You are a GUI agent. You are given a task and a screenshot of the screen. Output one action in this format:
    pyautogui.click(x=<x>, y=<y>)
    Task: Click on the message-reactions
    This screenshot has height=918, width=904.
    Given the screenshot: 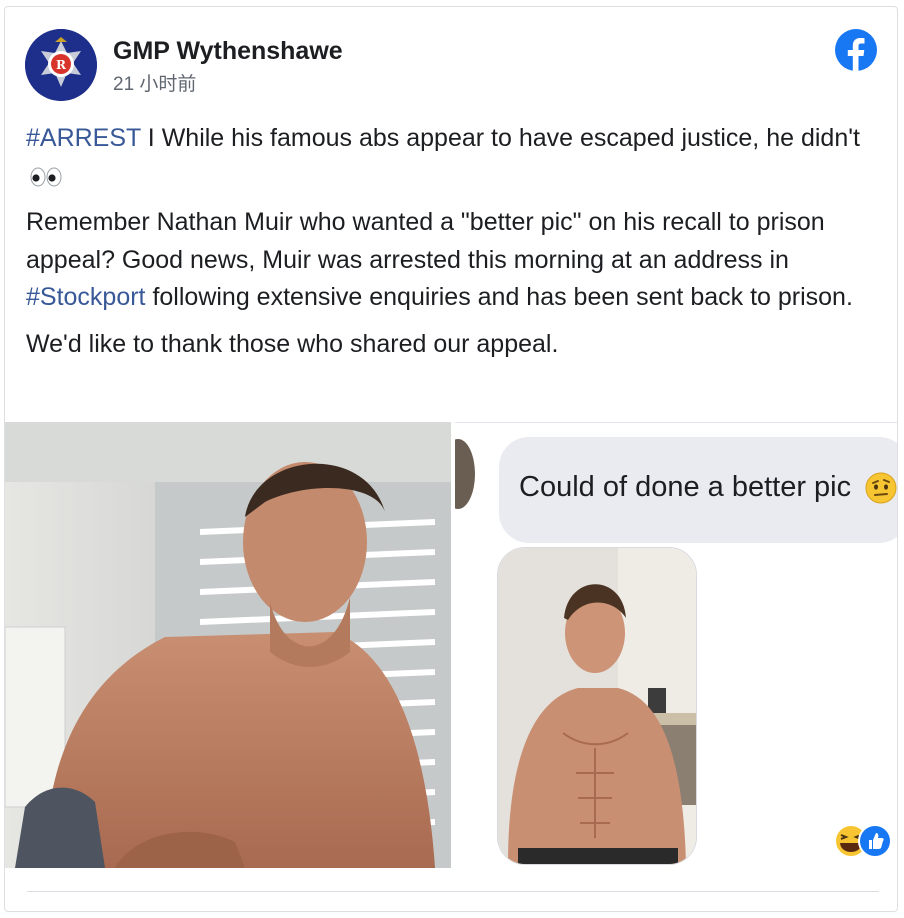 What is the action you would take?
    pyautogui.click(x=863, y=841)
    